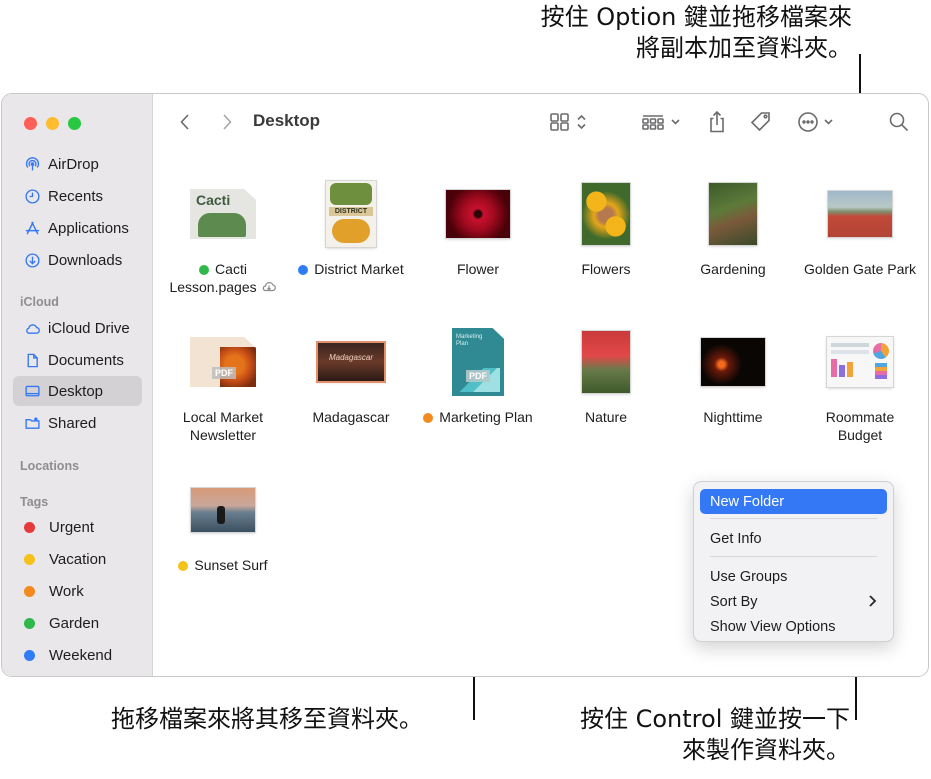 The height and width of the screenshot is (779, 931). Describe the element at coordinates (267, 719) in the screenshot. I see `callout-drag-move: 拖移檔案來將其移至資料夾。` at that location.